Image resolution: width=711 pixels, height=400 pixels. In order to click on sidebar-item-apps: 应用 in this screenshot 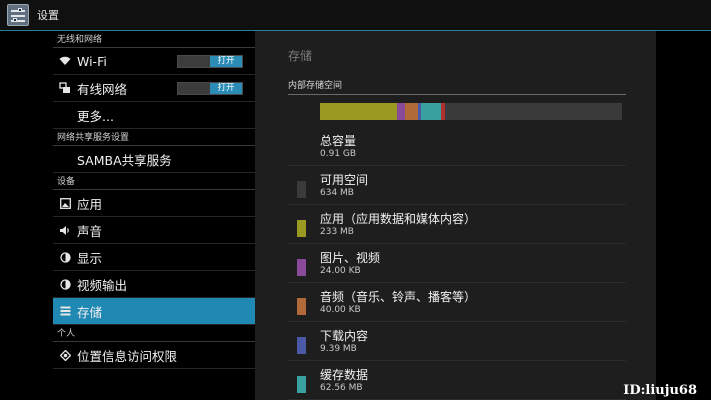, I will do `click(154, 203)`.